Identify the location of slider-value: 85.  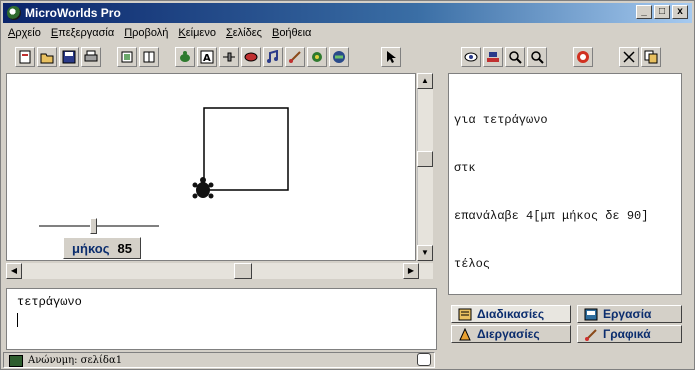
(124, 248).